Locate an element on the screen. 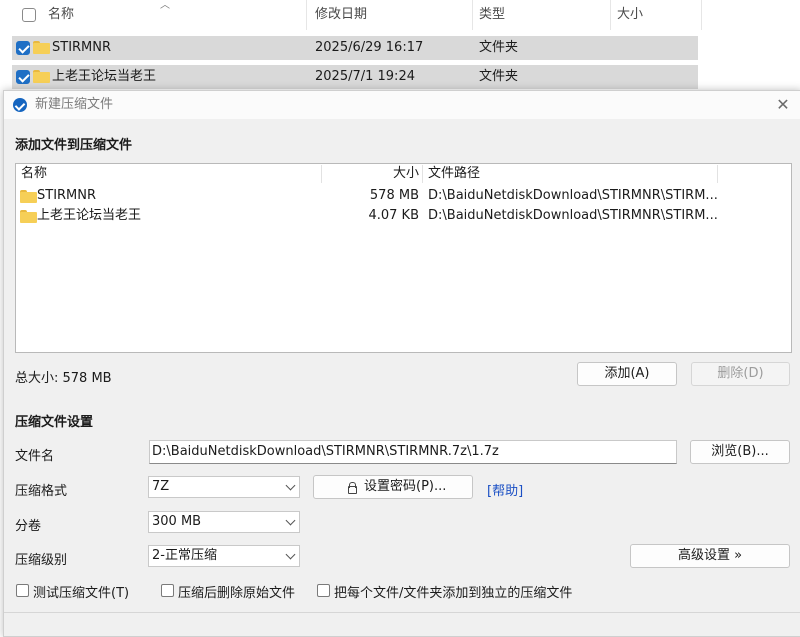 The height and width of the screenshot is (637, 800). sort-ascending-icon: ︿ is located at coordinates (165, 5).